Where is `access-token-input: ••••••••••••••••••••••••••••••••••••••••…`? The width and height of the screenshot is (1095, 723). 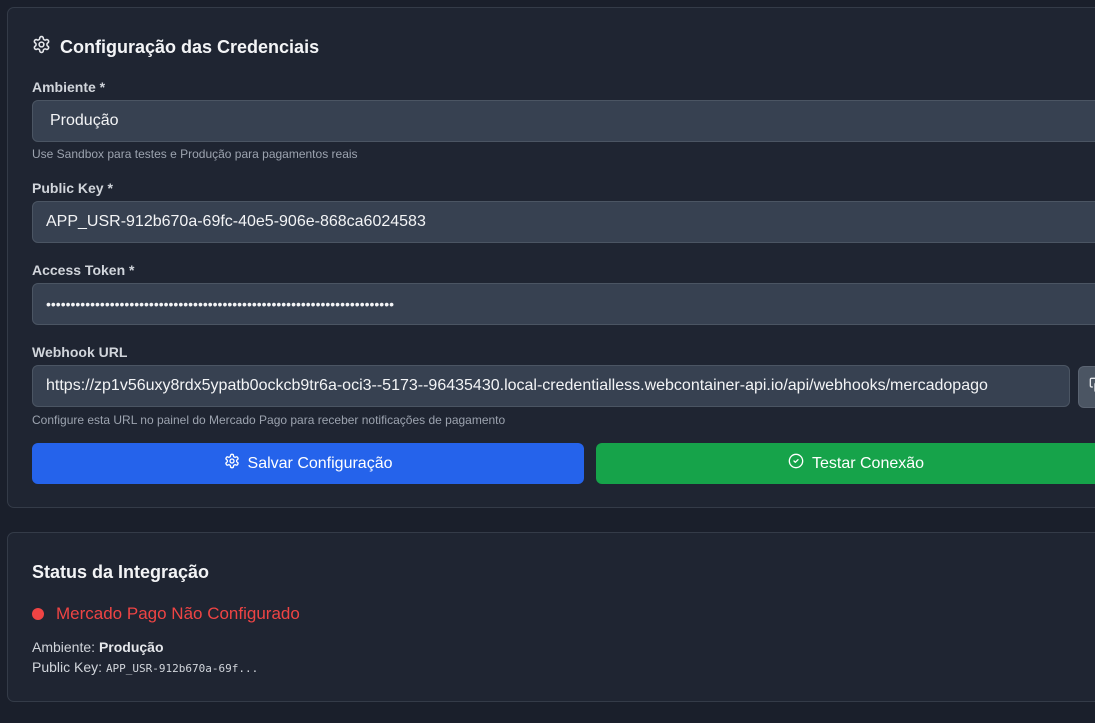 access-token-input: ••••••••••••••••••••••••••••••••••••••••… is located at coordinates (563, 304).